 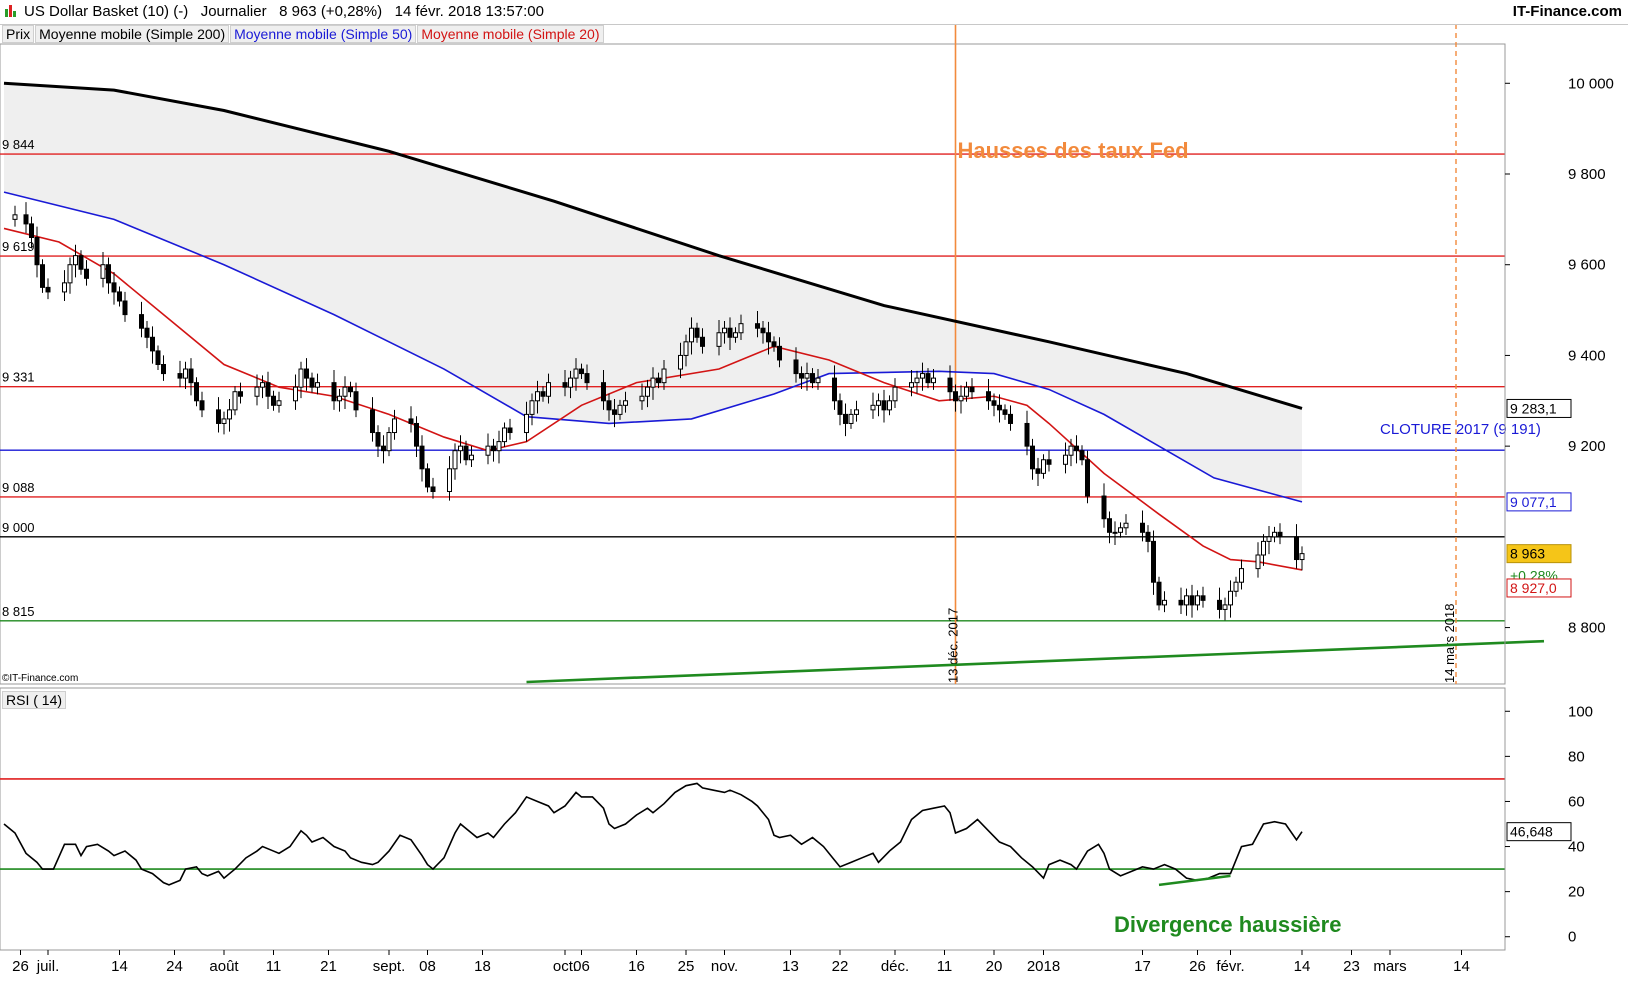 I want to click on time-tick-label: juil., so click(x=48, y=966).